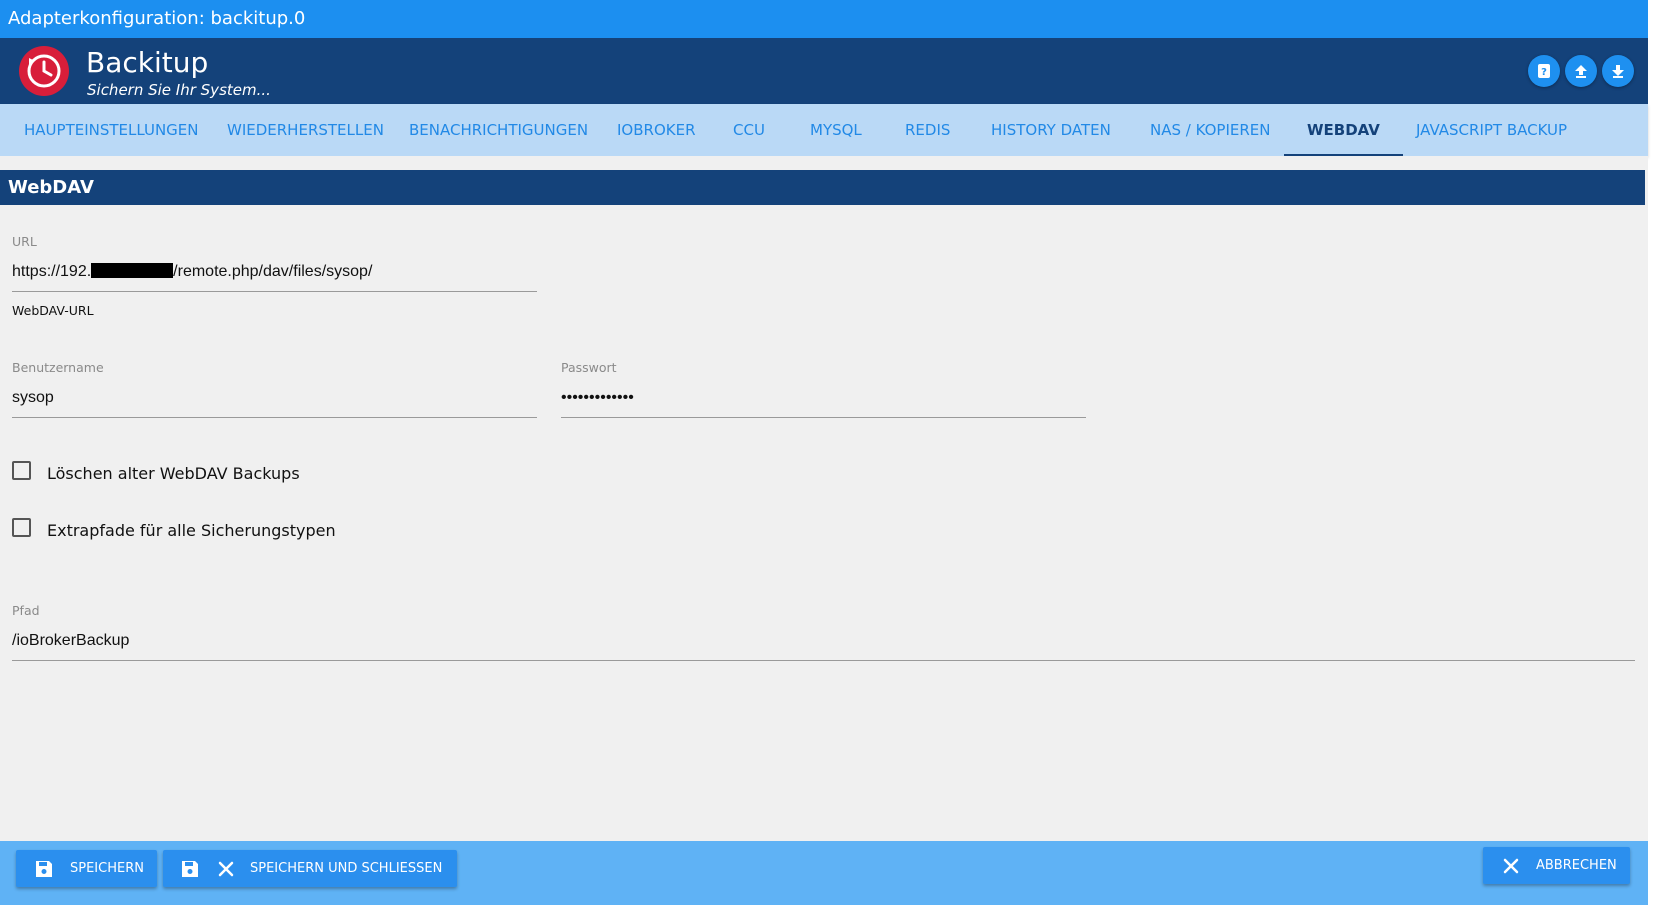 The image size is (1653, 905). Describe the element at coordinates (823, 396) in the screenshot. I see `password-input` at that location.